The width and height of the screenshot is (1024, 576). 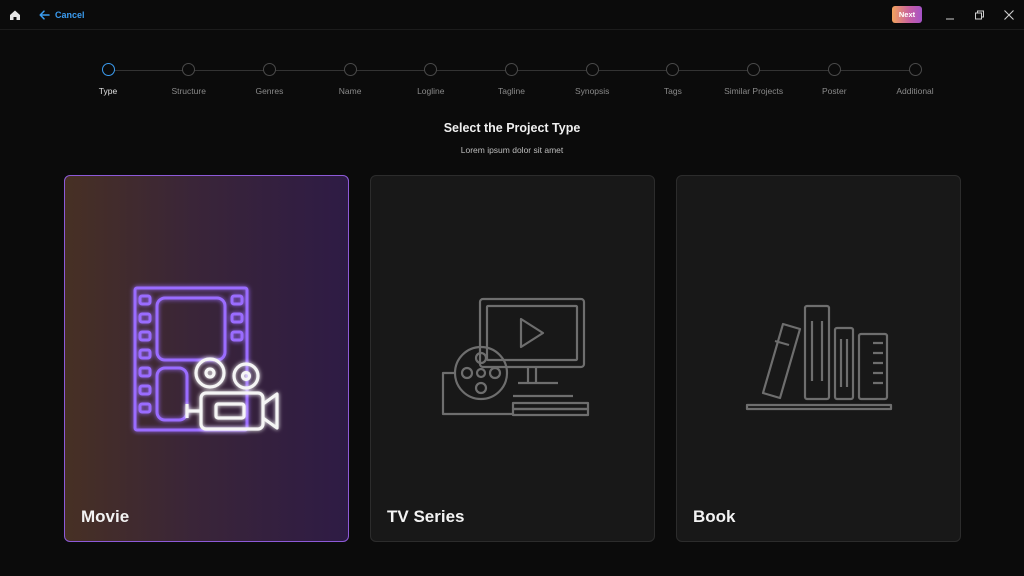 I want to click on books-icon, so click(x=819, y=357).